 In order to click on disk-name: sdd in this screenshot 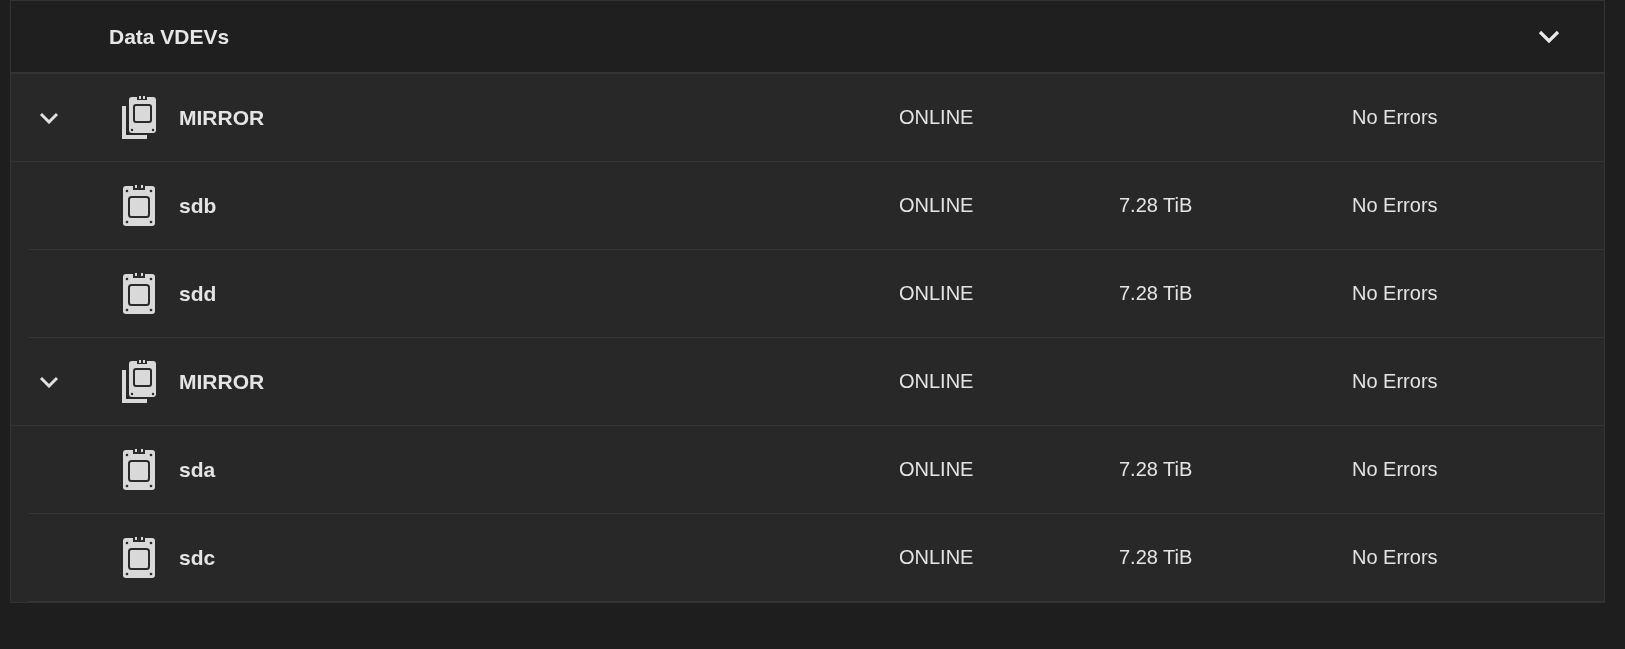, I will do `click(198, 293)`.